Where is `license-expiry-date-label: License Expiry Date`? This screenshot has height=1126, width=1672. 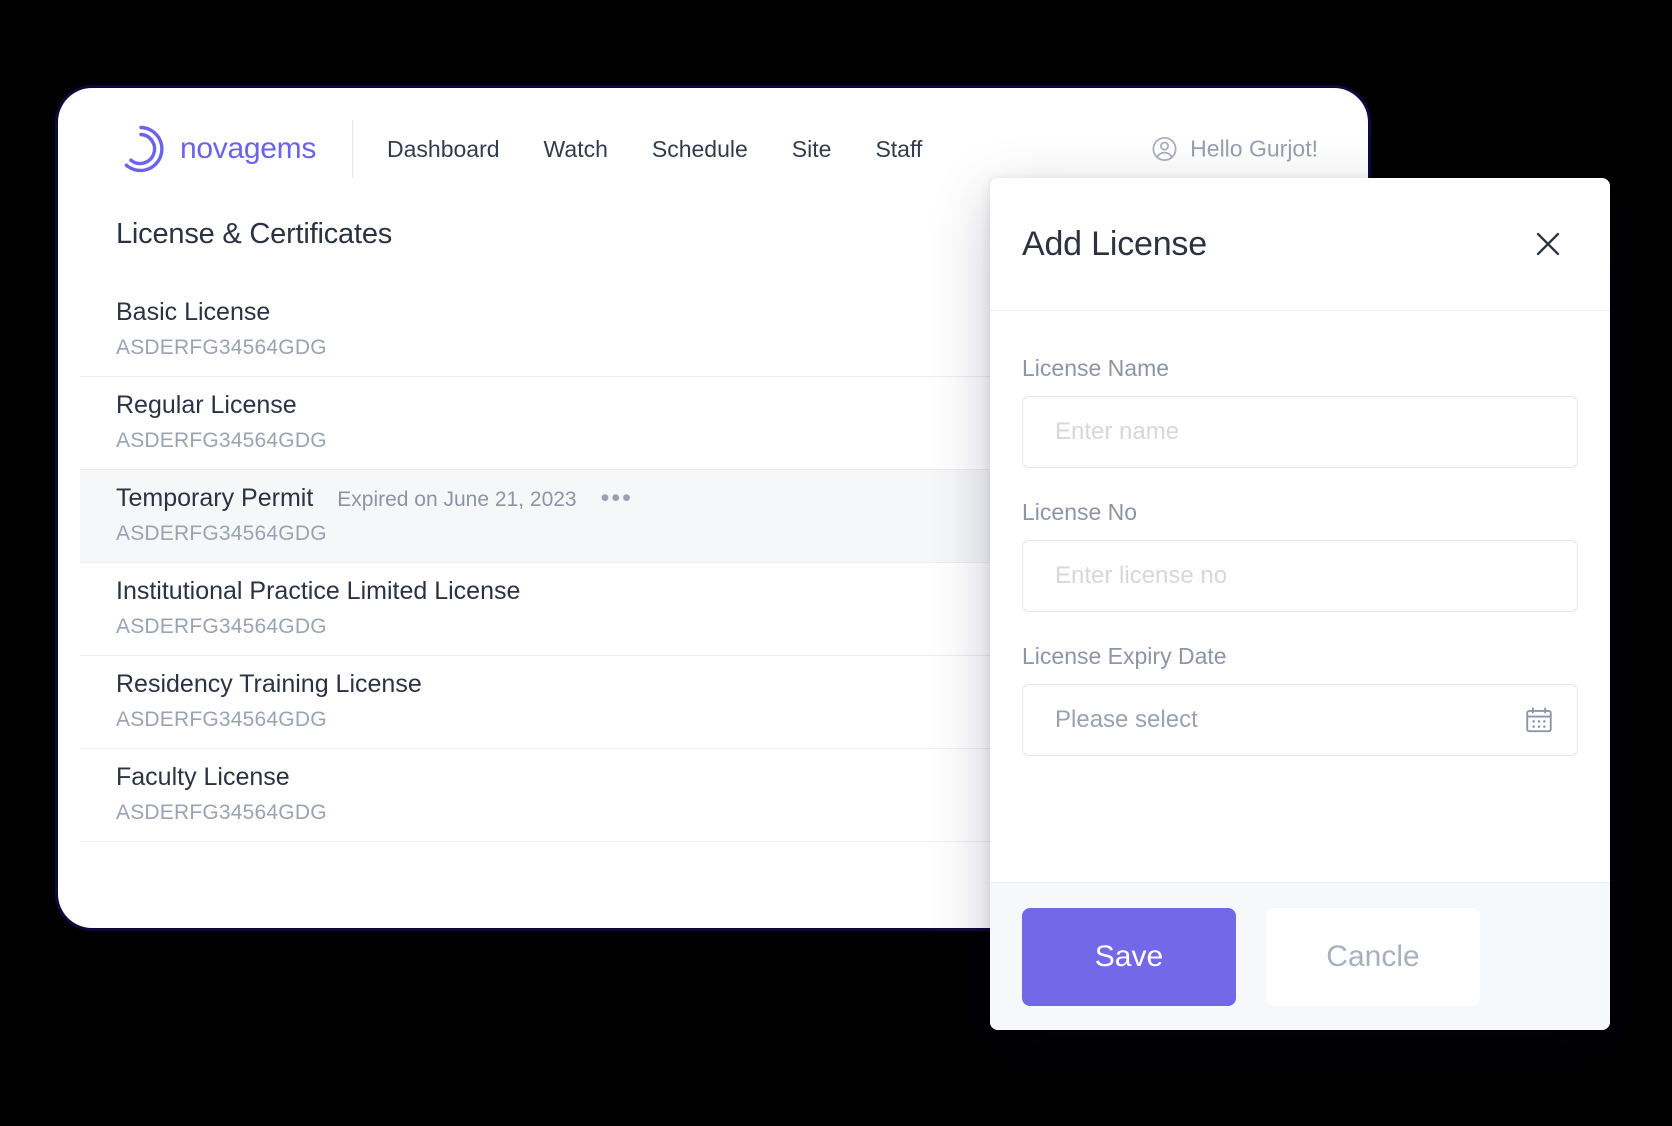
license-expiry-date-label: License Expiry Date is located at coordinates (1124, 656).